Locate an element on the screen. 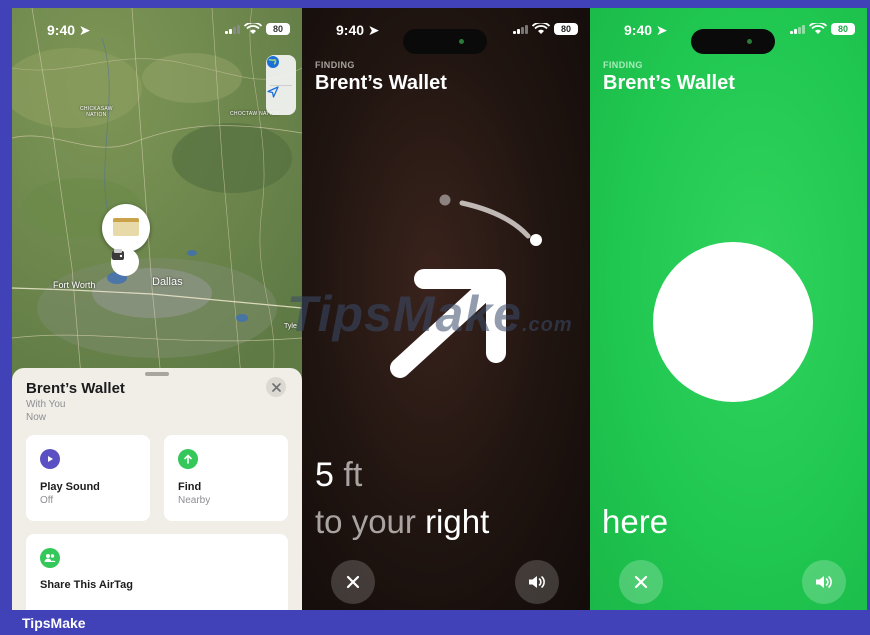  owner-location-pin is located at coordinates (125, 262).